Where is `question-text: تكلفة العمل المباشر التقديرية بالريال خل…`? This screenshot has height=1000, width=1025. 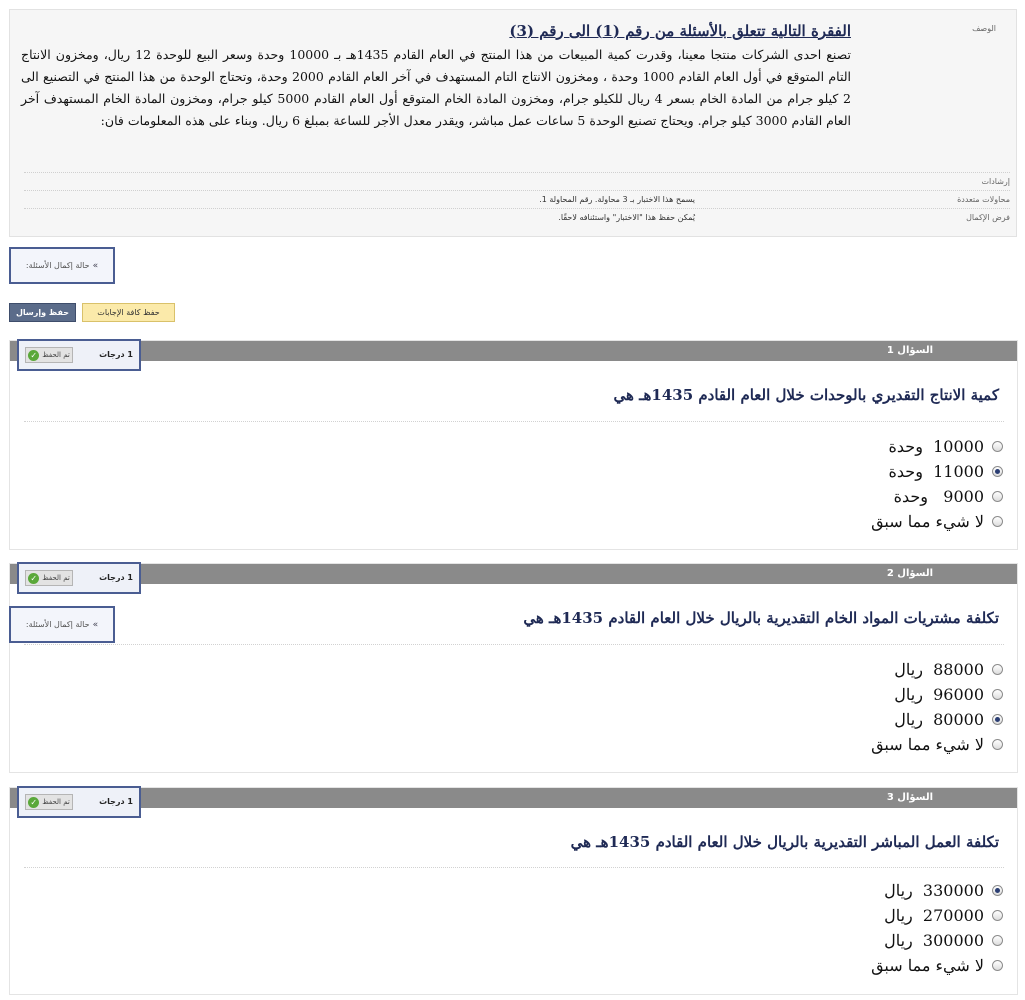 question-text: تكلفة العمل المباشر التقديرية بالريال خل… is located at coordinates (784, 842).